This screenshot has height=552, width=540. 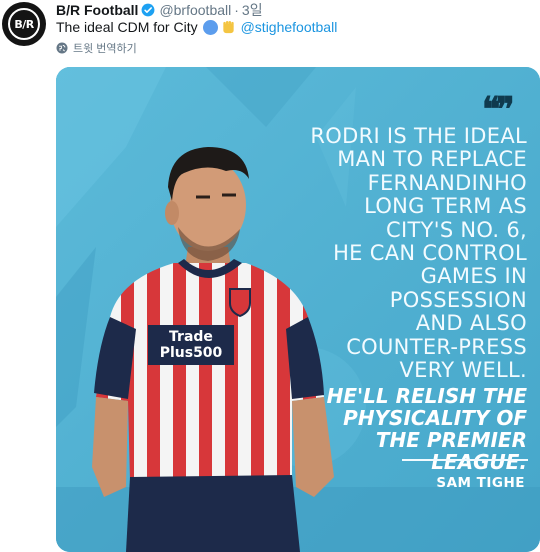 I want to click on quote-emphasis-line: PHYSICALITY OF, so click(x=435, y=418).